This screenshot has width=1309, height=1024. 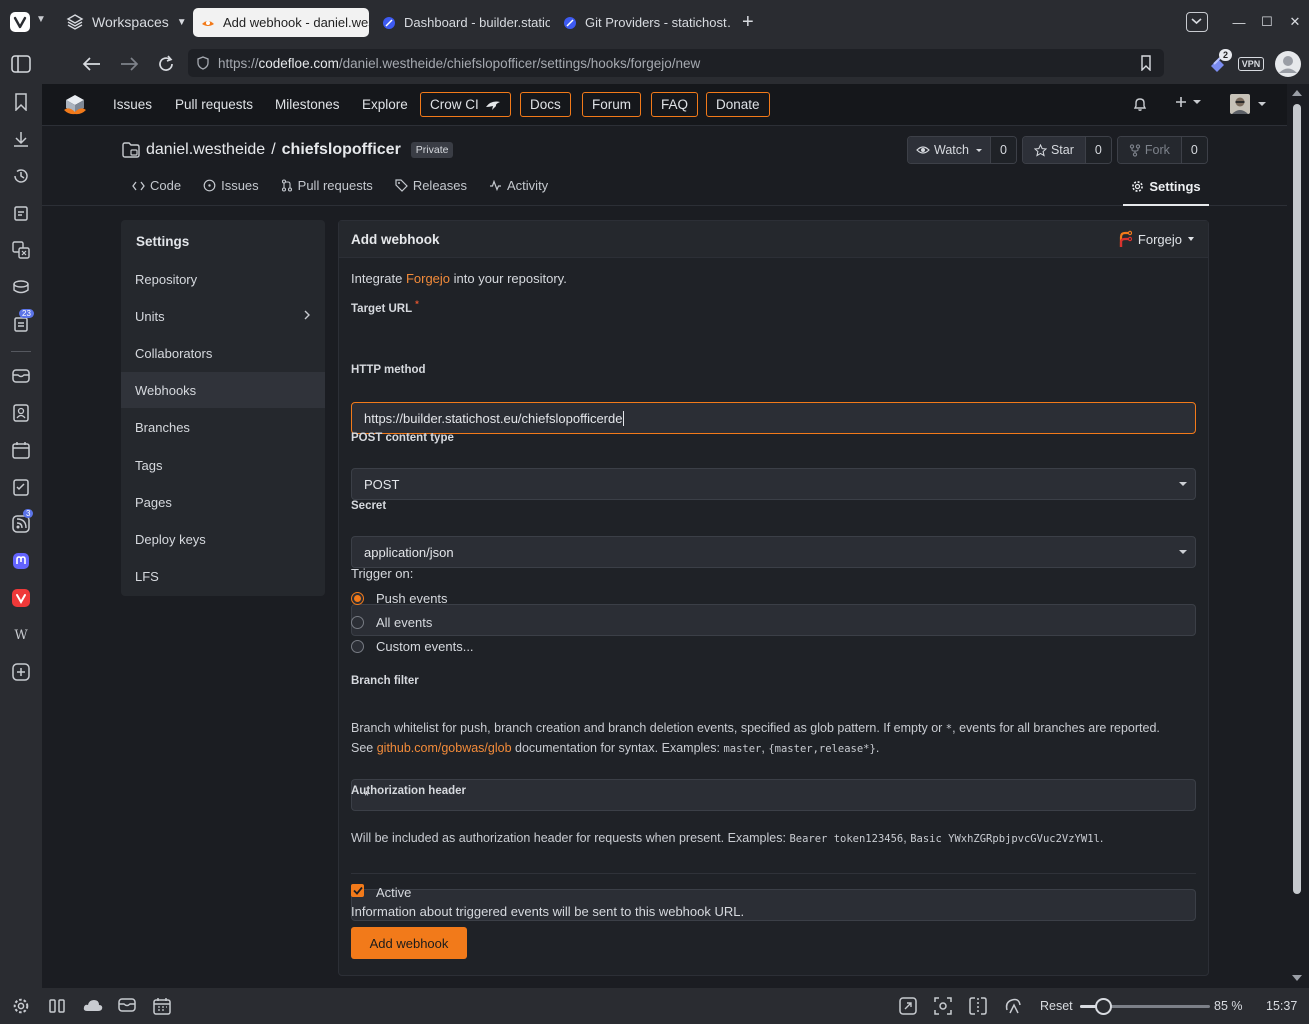 What do you see at coordinates (57, 1006) in the screenshot?
I see `tile-tabs-icon` at bounding box center [57, 1006].